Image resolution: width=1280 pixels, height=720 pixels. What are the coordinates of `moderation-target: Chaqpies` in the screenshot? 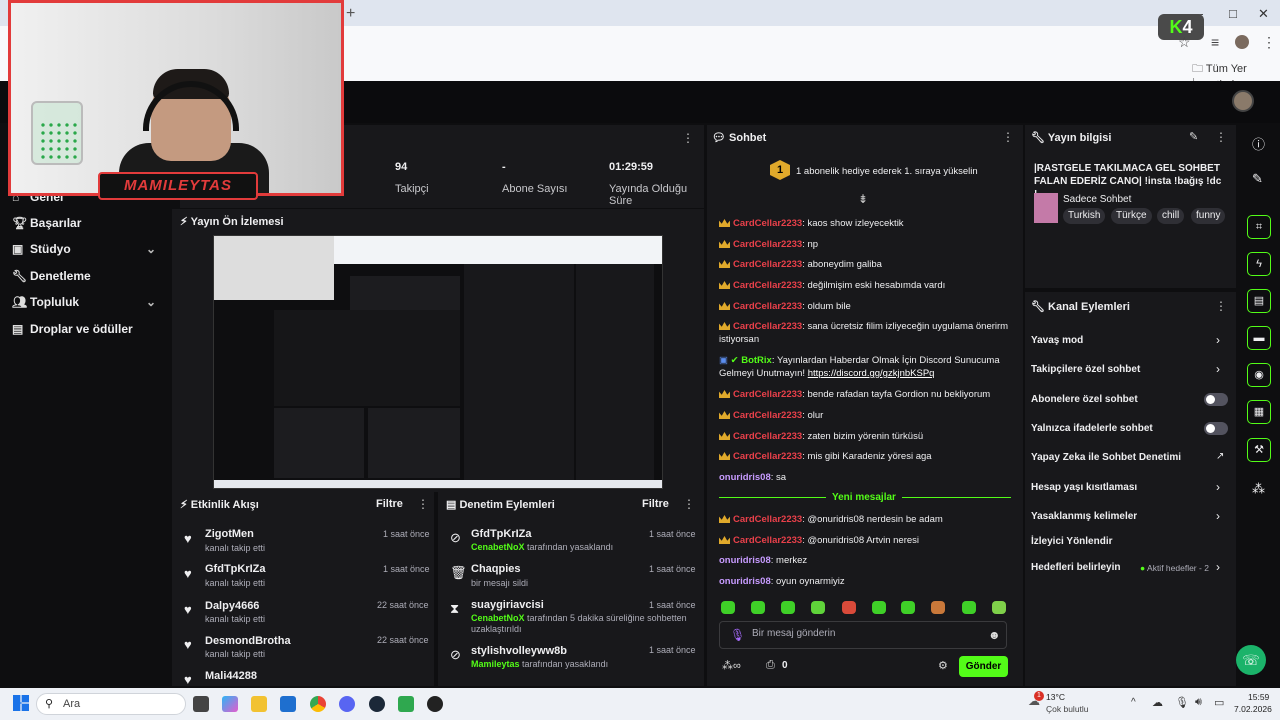 It's located at (496, 569).